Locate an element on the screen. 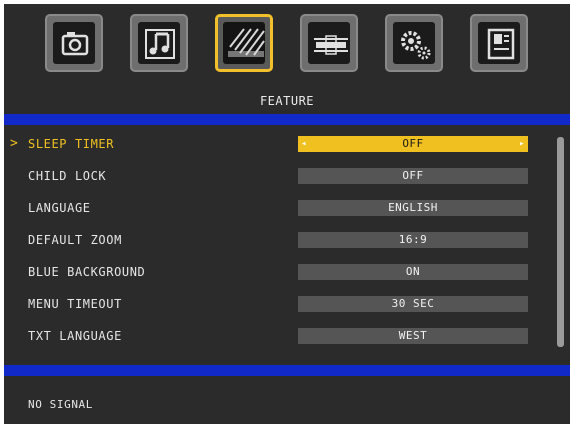  tab-feature is located at coordinates (244, 43).